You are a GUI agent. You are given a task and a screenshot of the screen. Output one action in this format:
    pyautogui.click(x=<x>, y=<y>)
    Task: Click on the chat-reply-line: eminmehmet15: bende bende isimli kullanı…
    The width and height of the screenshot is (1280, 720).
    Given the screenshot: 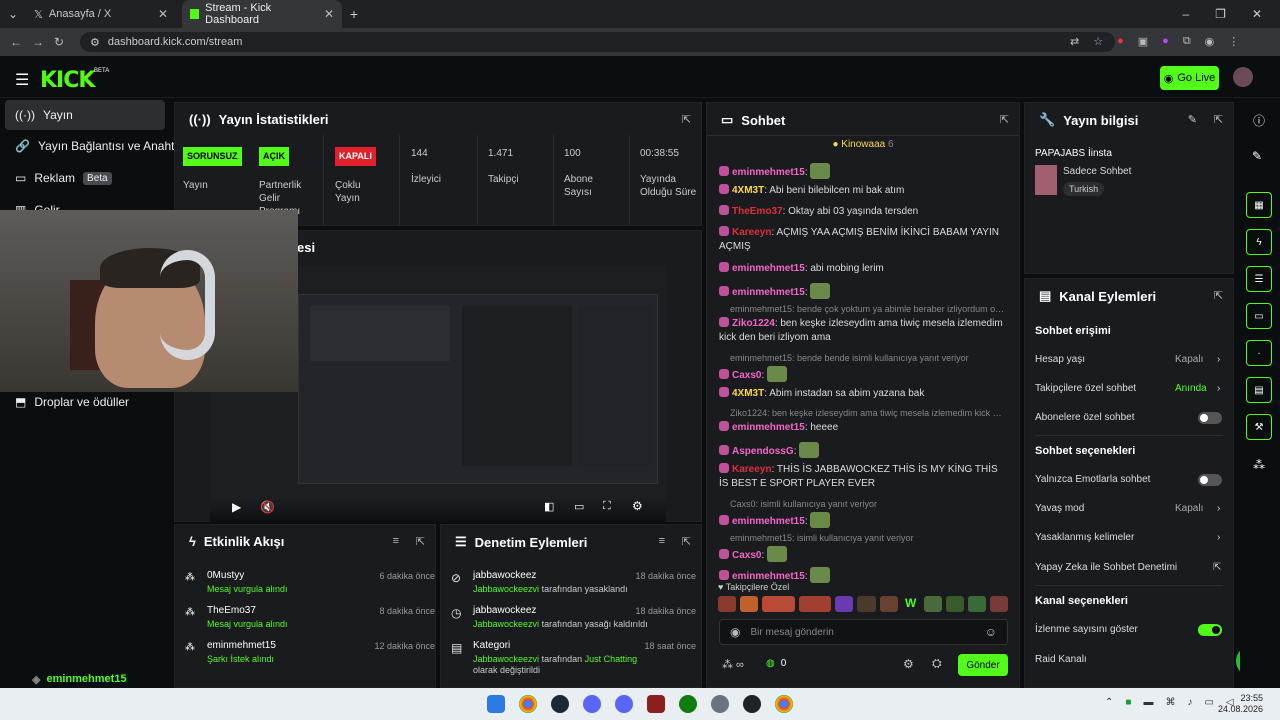 What is the action you would take?
    pyautogui.click(x=867, y=358)
    